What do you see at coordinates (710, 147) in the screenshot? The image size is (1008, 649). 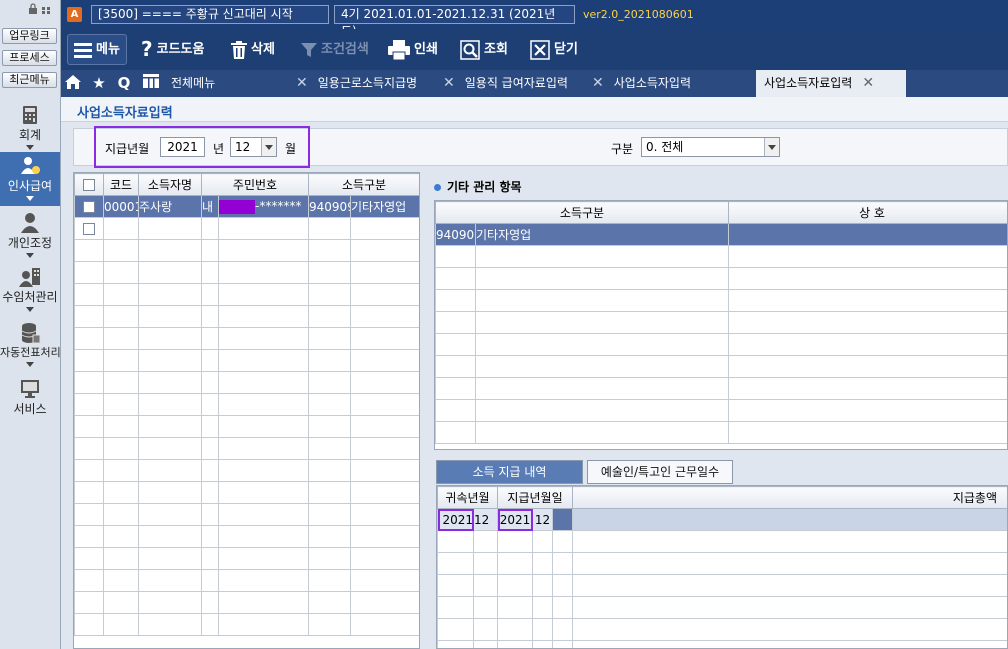 I see `category-select: 0. 전체` at bounding box center [710, 147].